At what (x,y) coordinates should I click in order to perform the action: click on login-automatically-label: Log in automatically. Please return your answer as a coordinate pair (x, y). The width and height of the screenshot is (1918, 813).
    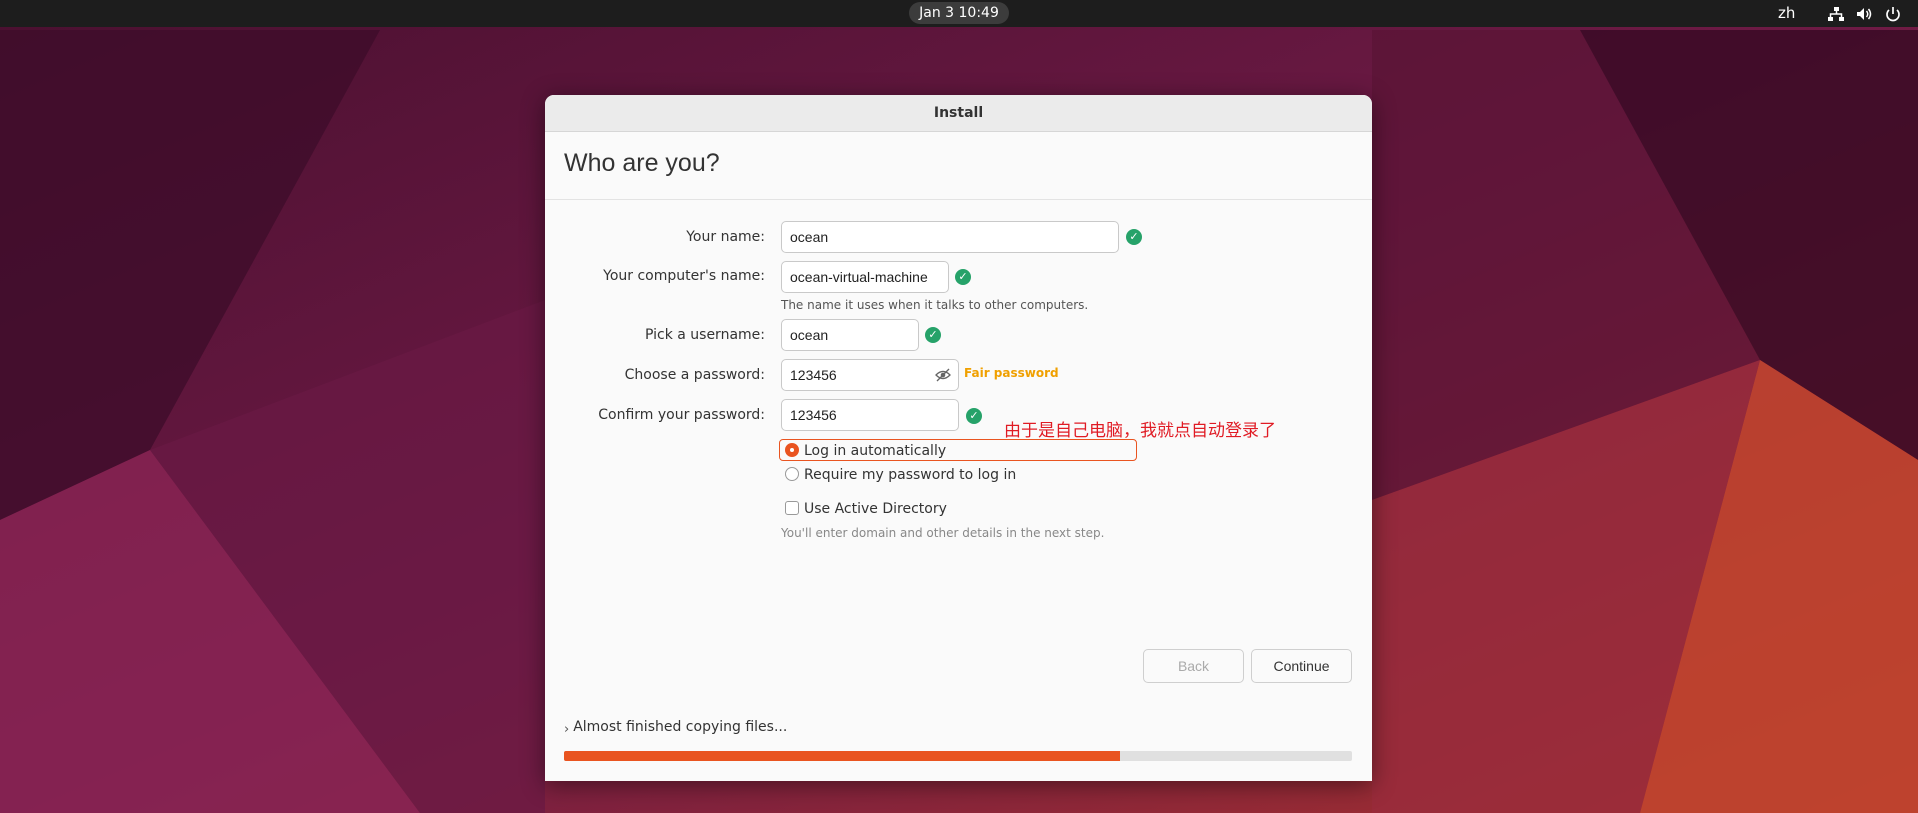
    Looking at the image, I should click on (875, 451).